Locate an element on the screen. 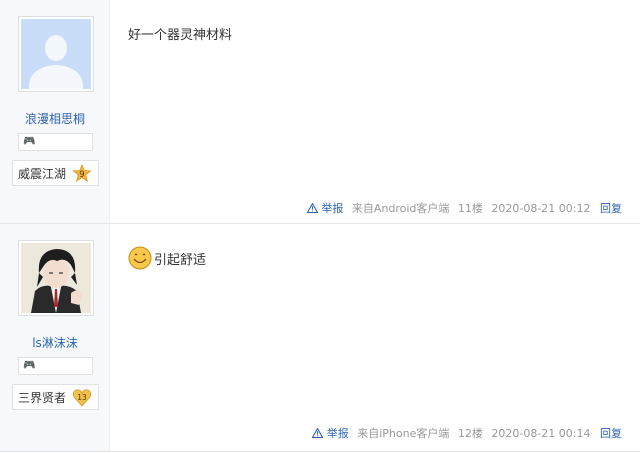 The height and width of the screenshot is (453, 640). level-name: 三界贤者 is located at coordinates (42, 398).